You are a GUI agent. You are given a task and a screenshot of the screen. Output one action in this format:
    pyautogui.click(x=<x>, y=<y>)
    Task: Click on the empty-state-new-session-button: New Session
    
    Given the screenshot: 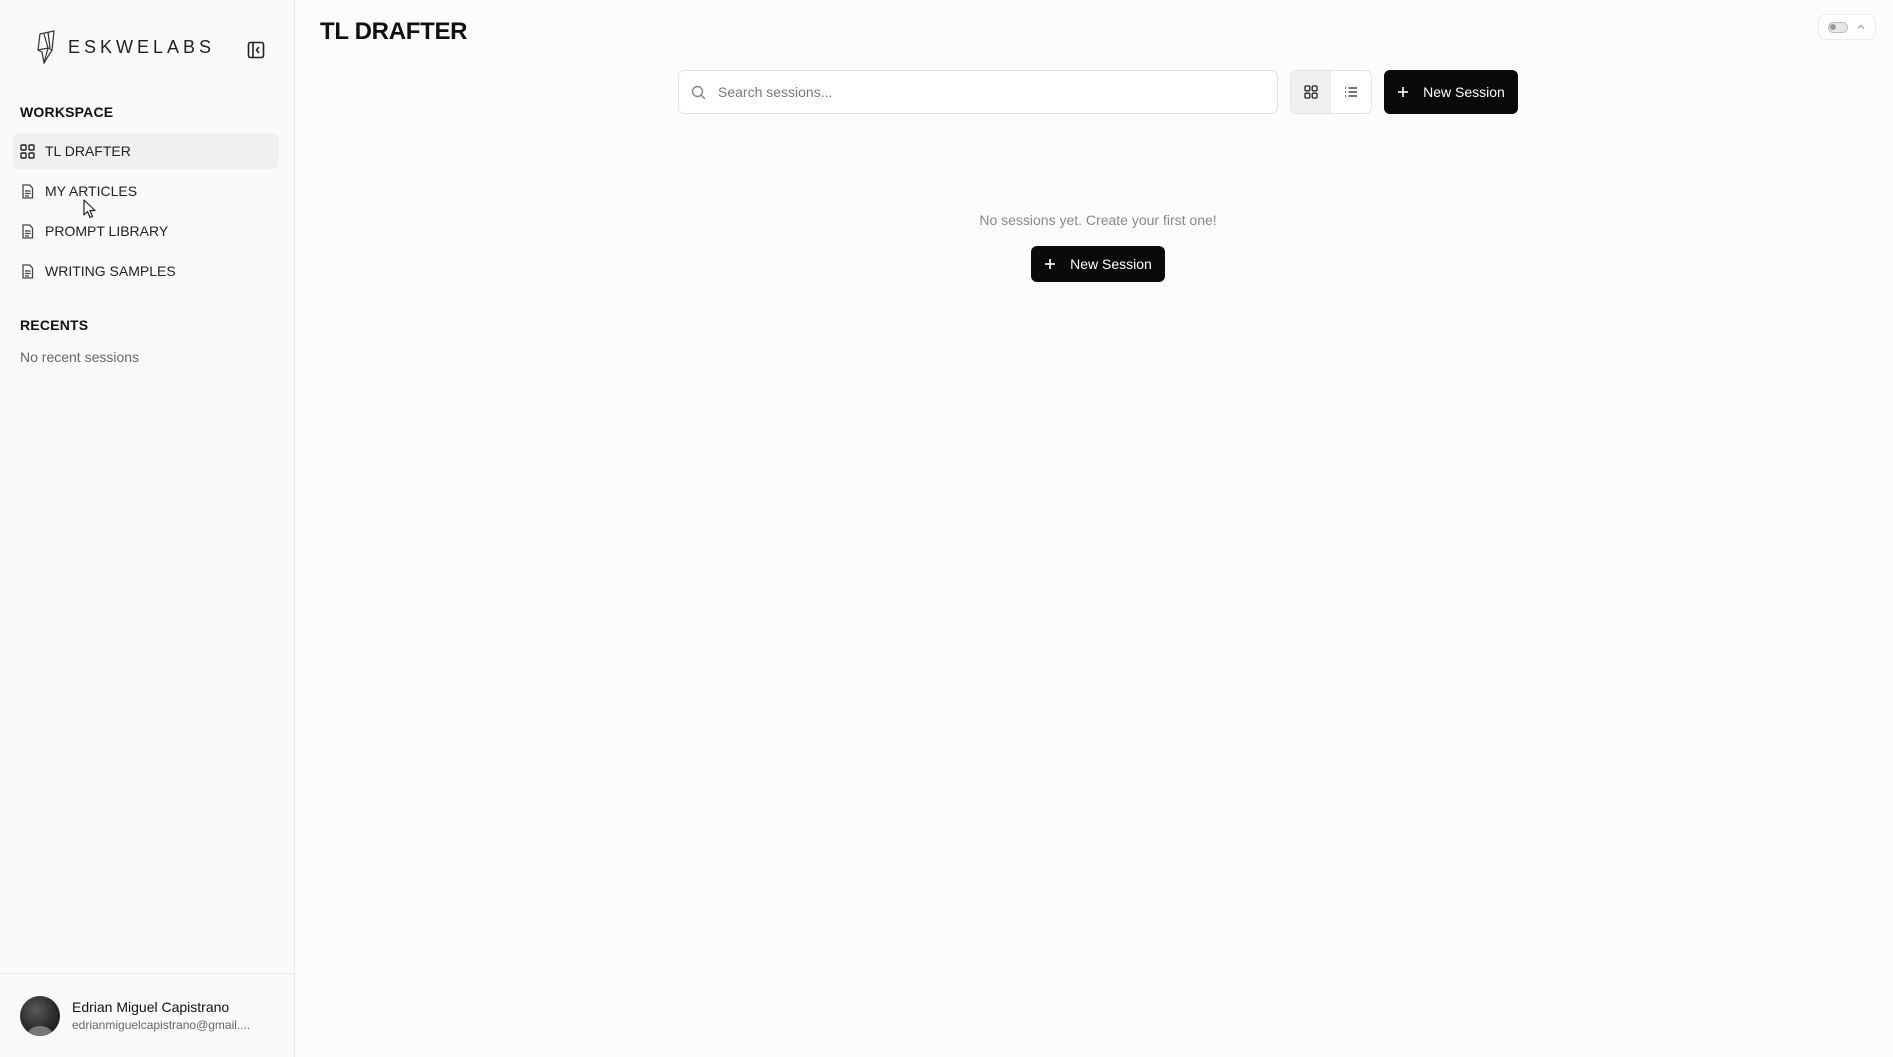 What is the action you would take?
    pyautogui.click(x=1098, y=264)
    